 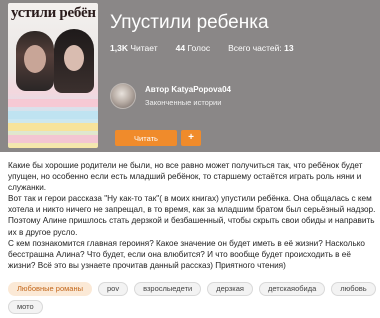 What do you see at coordinates (113, 289) in the screenshot?
I see `tag: pov` at bounding box center [113, 289].